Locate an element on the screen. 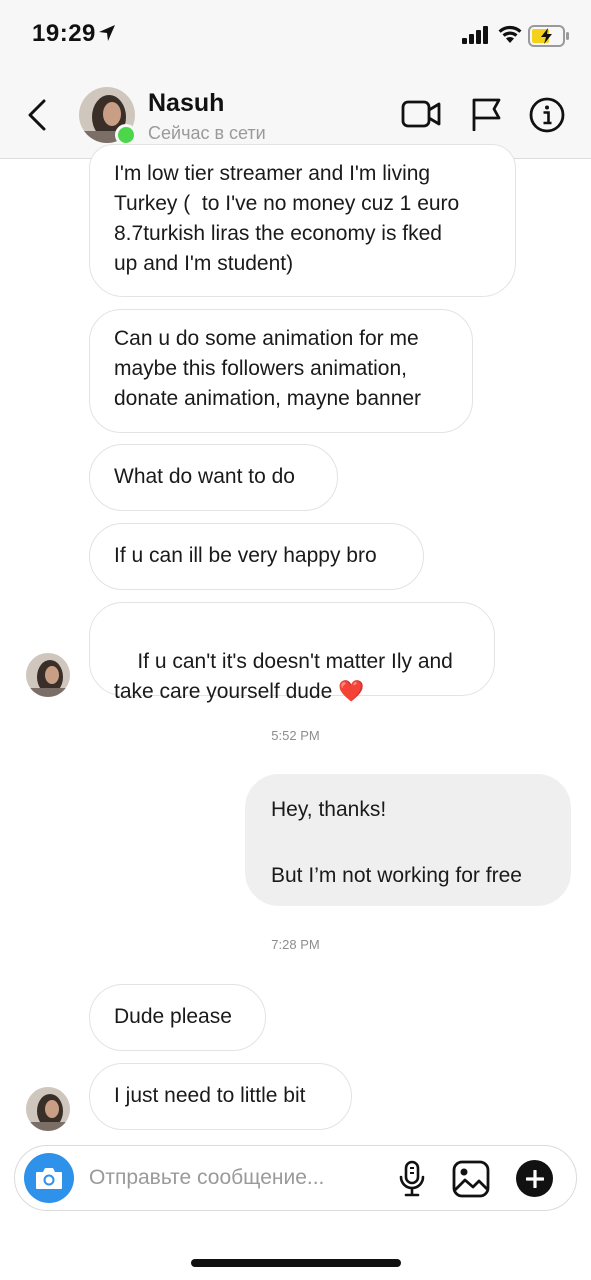 This screenshot has height=1280, width=591. wifi-icon is located at coordinates (510, 34).